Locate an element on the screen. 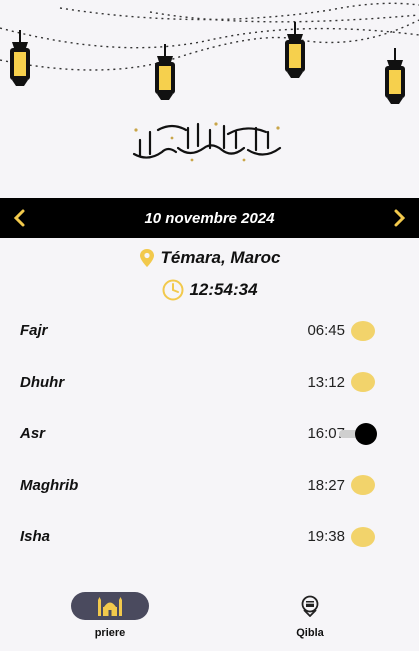  notification-toggle-maghrib is located at coordinates (361, 485).